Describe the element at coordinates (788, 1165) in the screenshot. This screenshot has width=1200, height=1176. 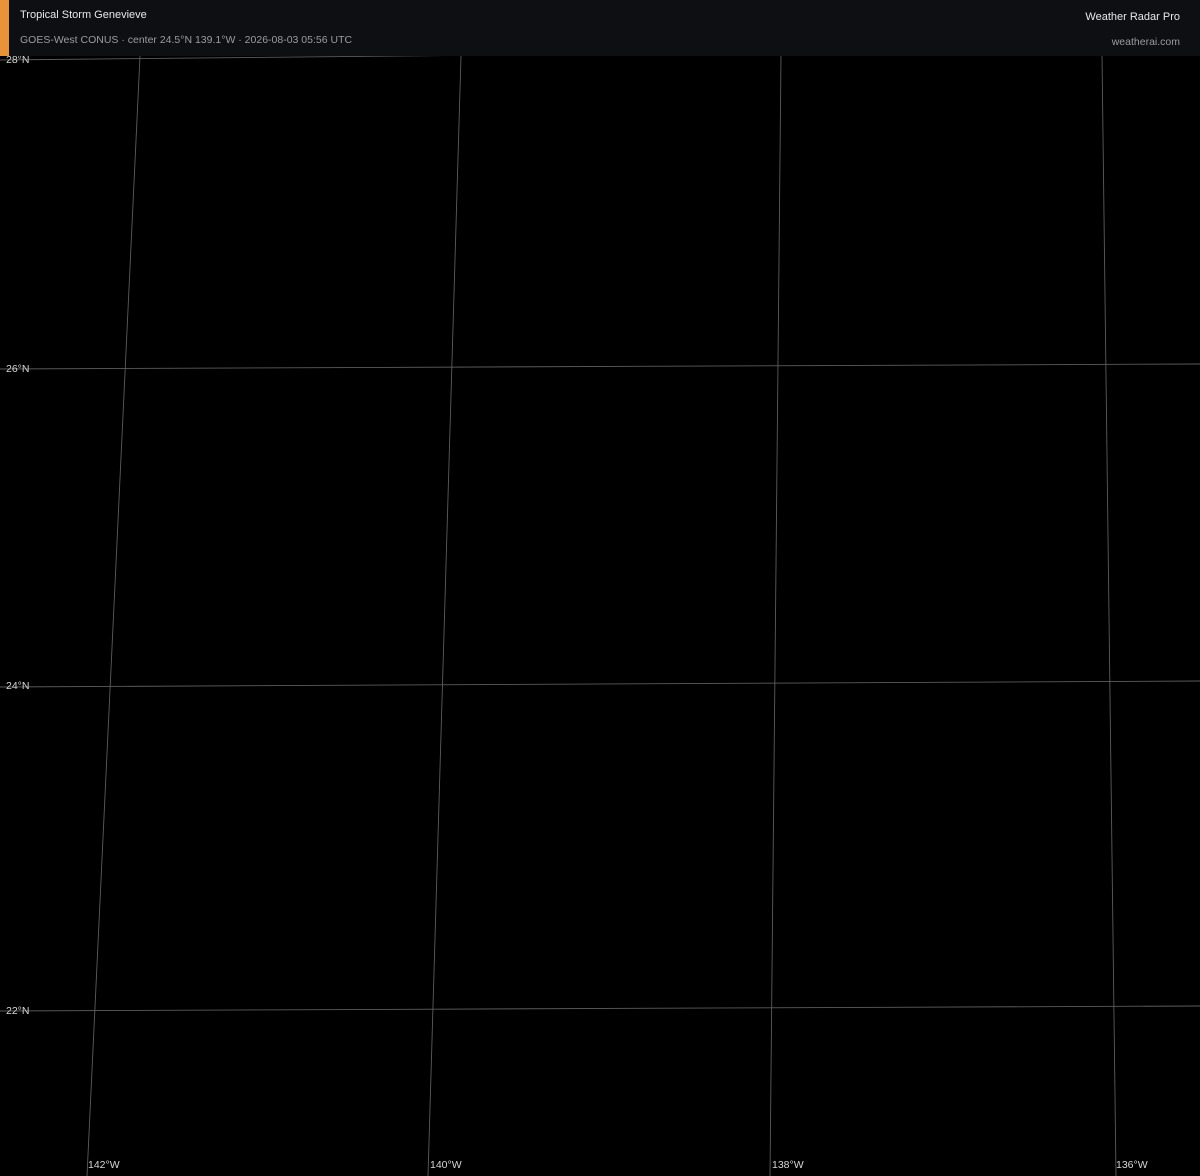
I see `longitude-label-138w: 138°W` at that location.